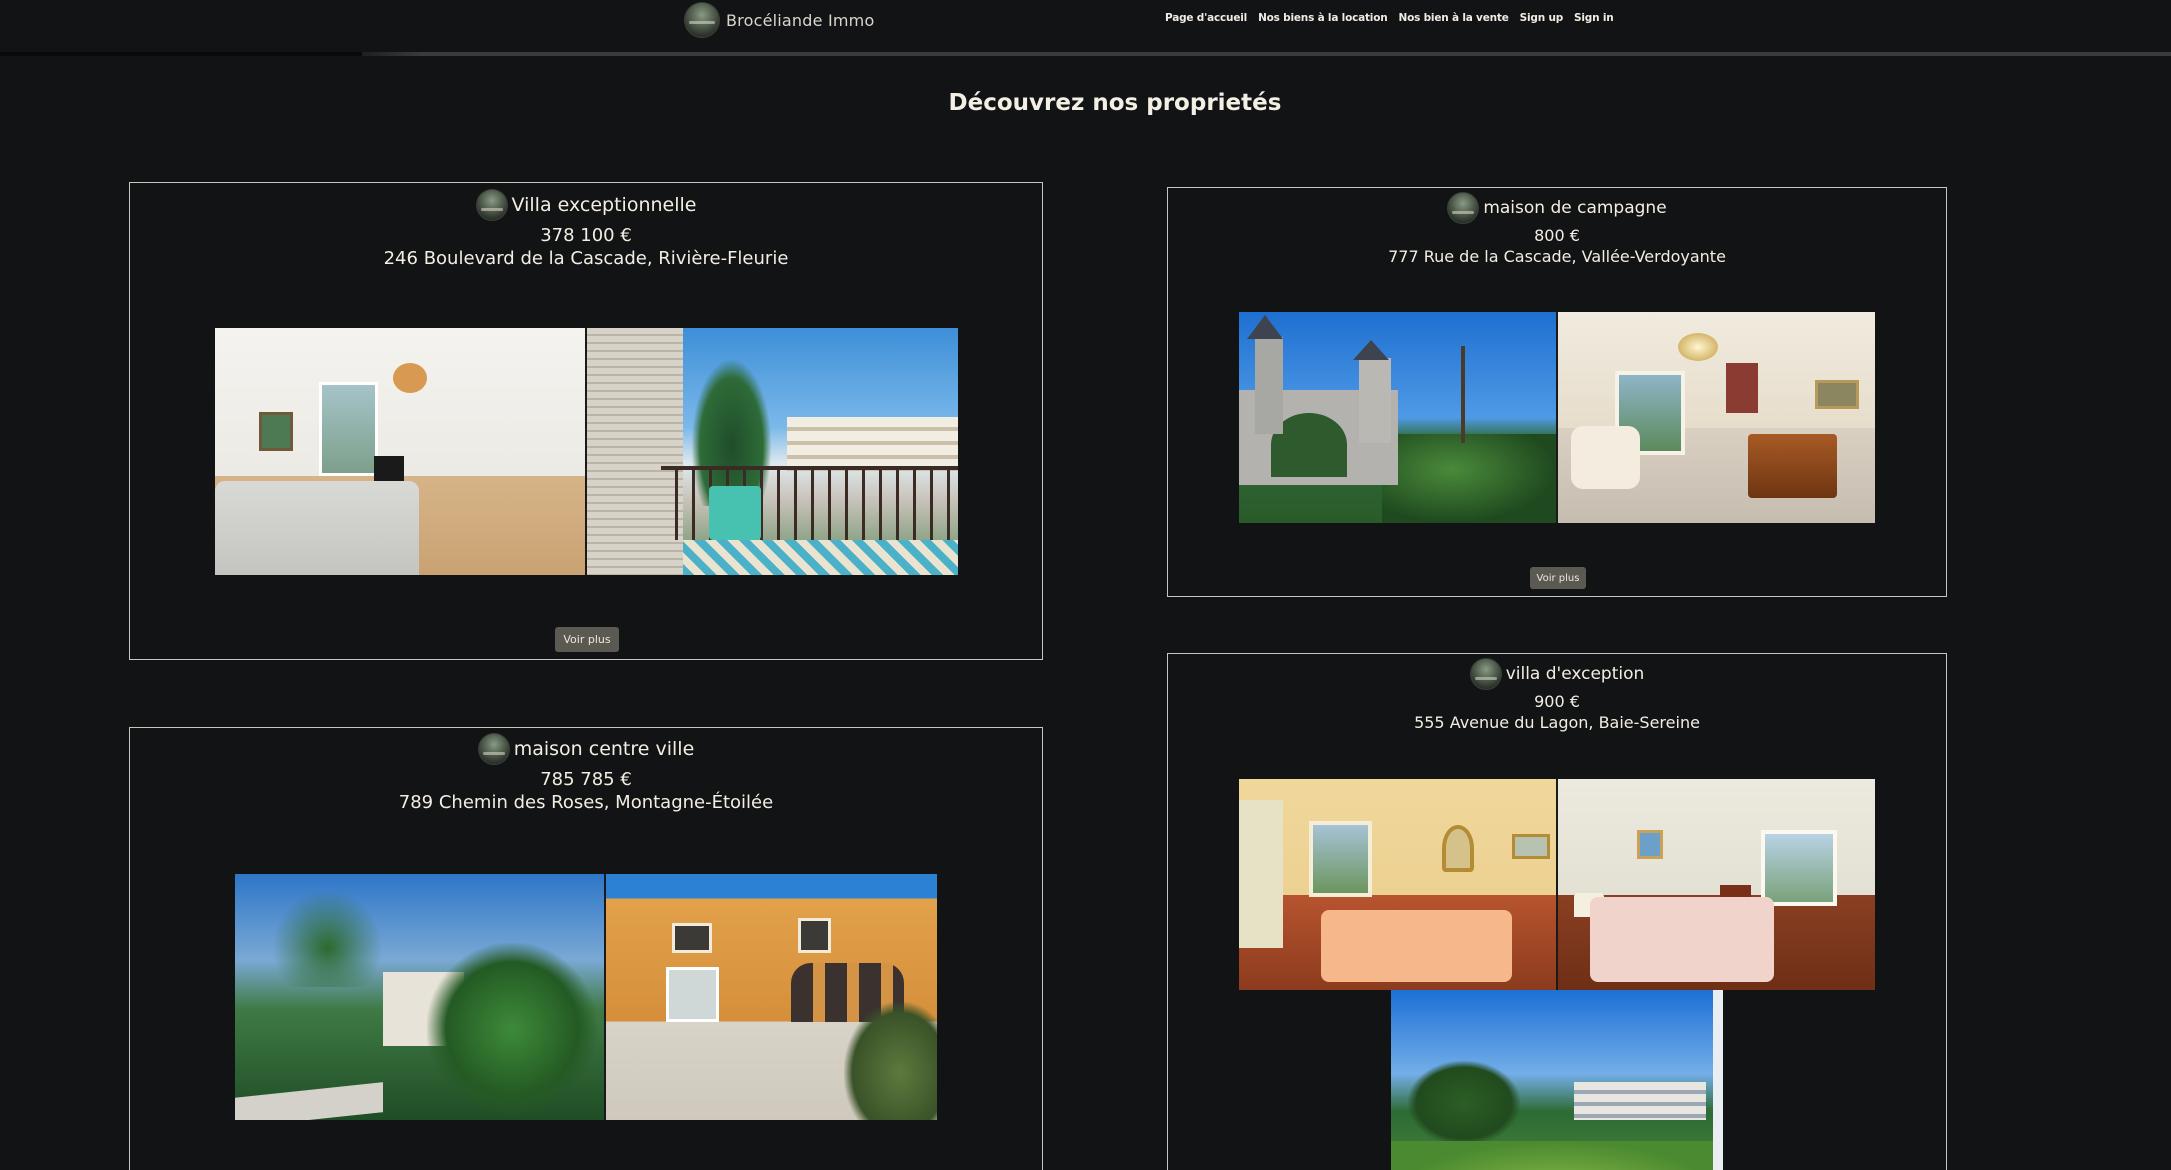 This screenshot has width=2171, height=1170. Describe the element at coordinates (317, 528) in the screenshot. I see `photo-sofa` at that location.